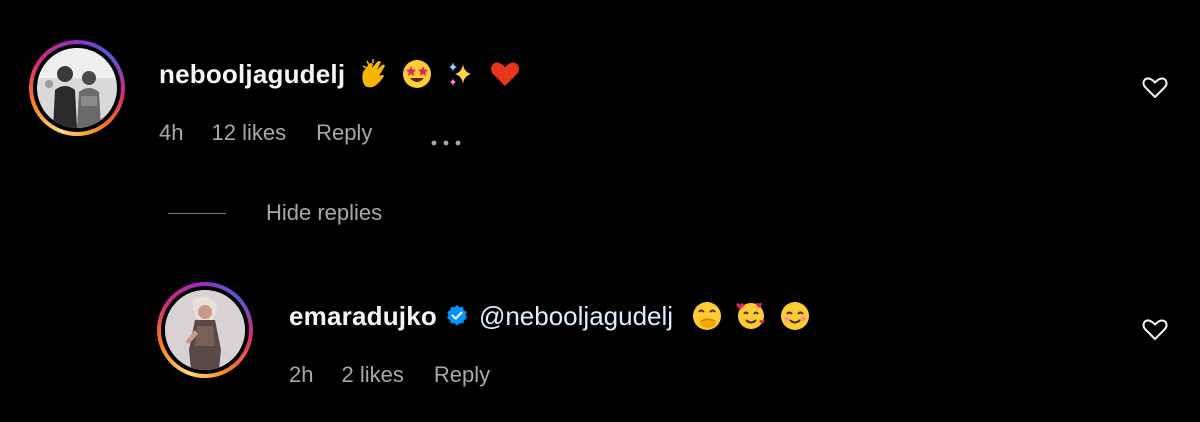 This screenshot has height=422, width=1200. I want to click on comment-meta: 2h 2 likes Reply, so click(389, 375).